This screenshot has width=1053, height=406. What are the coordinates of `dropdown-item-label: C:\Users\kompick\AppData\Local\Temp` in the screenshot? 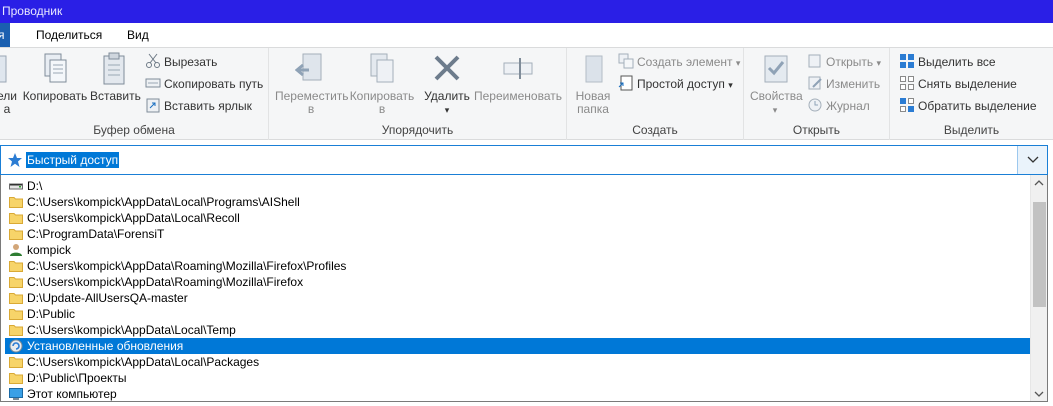 It's located at (131, 330).